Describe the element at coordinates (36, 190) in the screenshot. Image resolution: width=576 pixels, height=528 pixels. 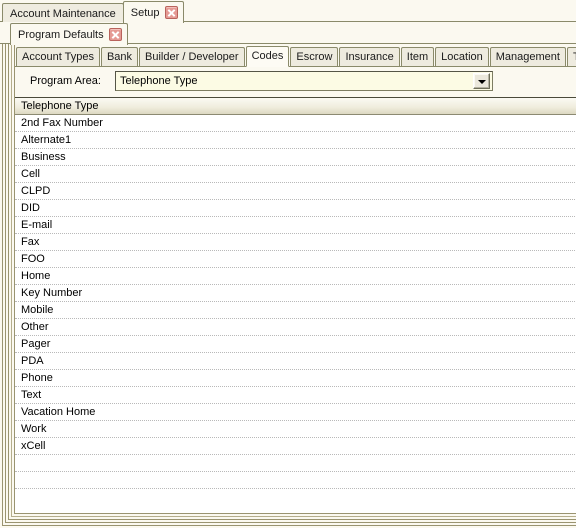
I see `table-cell-telephone-type: CLPD` at that location.